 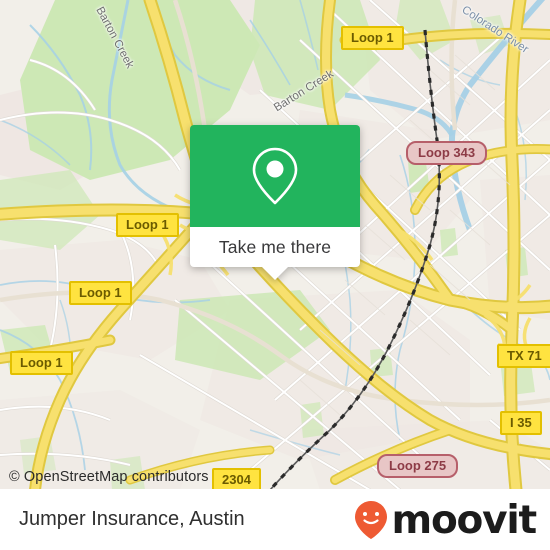 I want to click on moovit-pin-icon, so click(x=370, y=520).